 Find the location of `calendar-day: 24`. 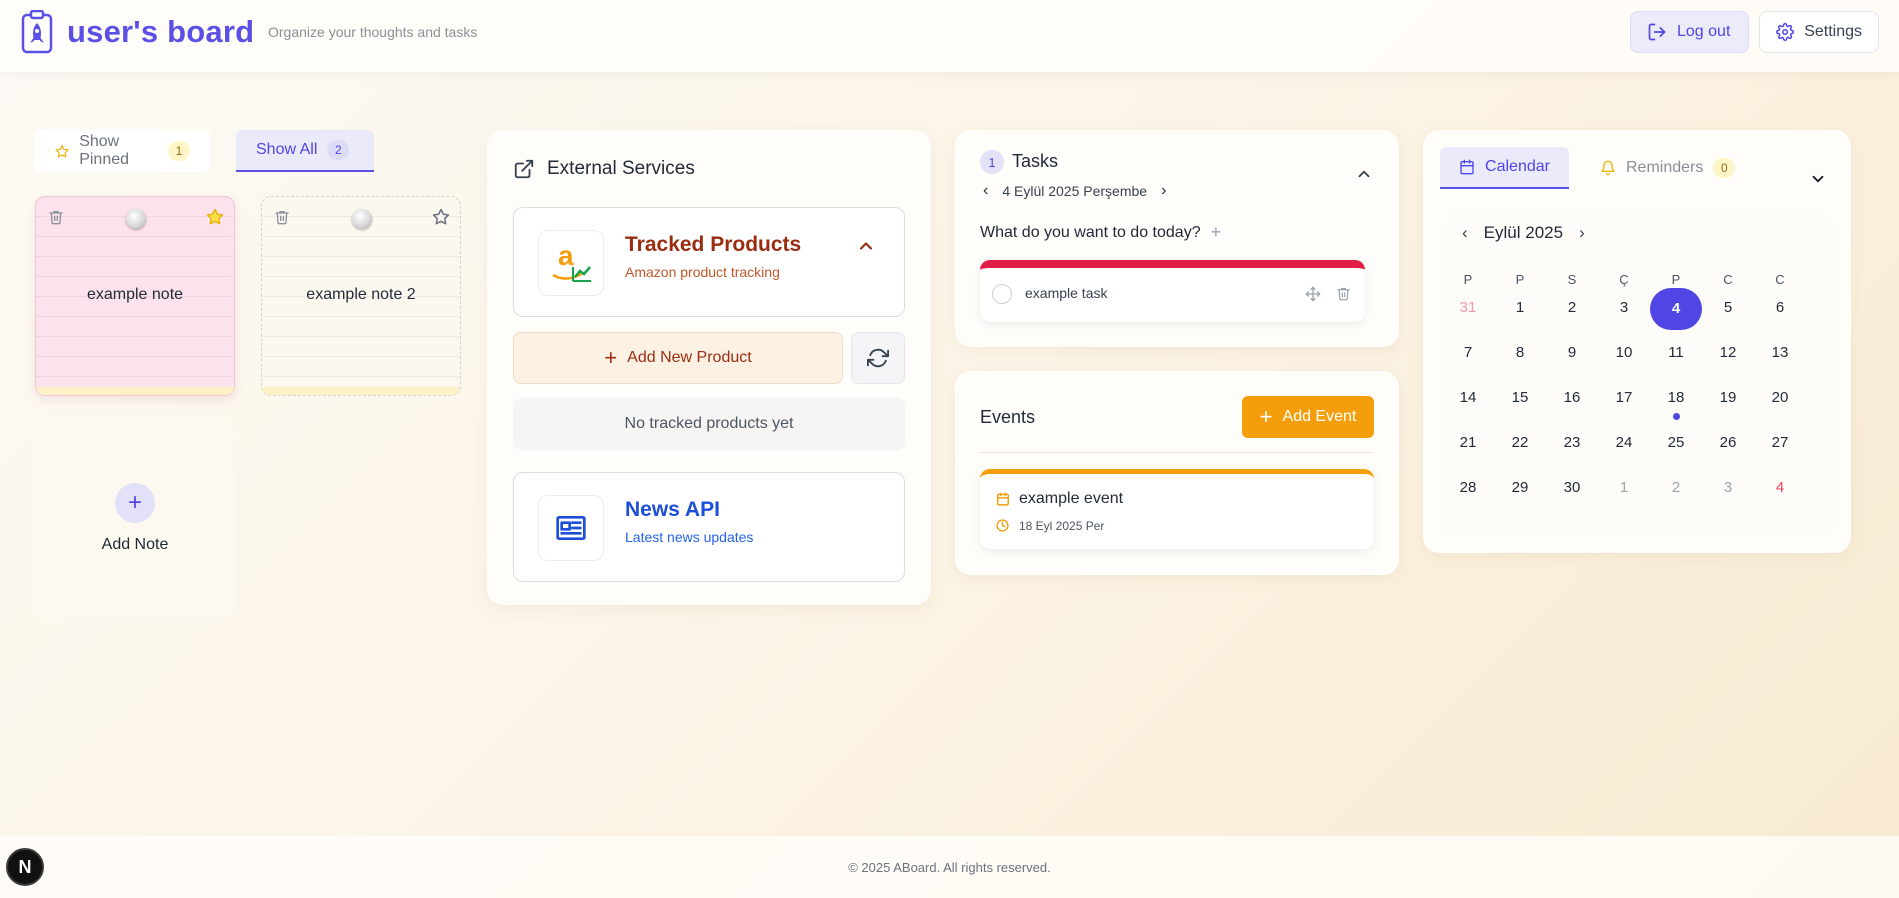

calendar-day: 24 is located at coordinates (1624, 443).